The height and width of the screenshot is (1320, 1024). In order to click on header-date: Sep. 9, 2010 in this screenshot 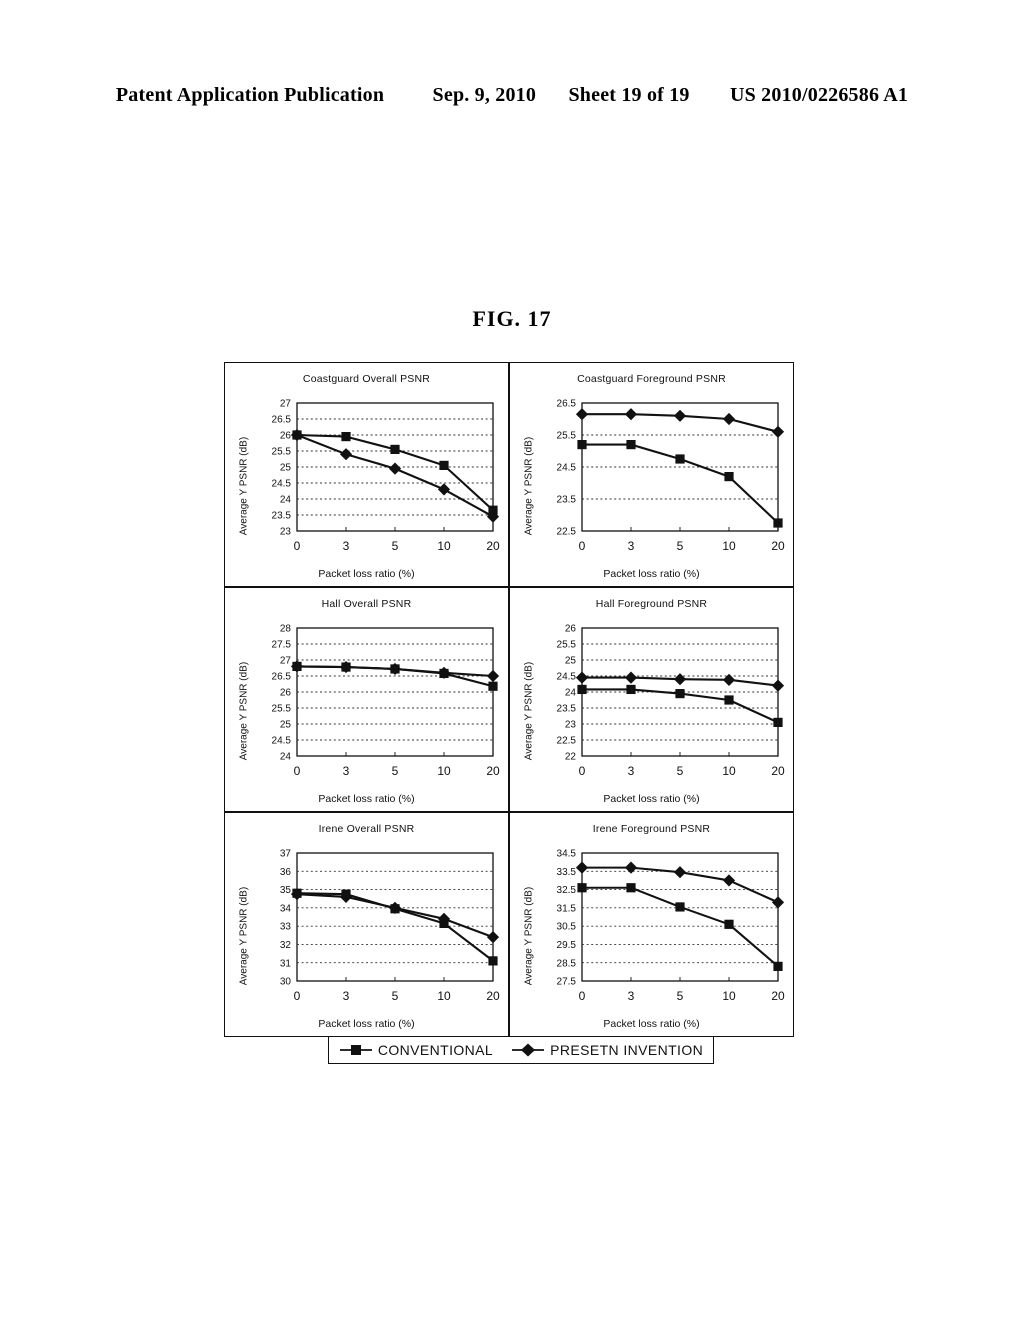, I will do `click(484, 95)`.